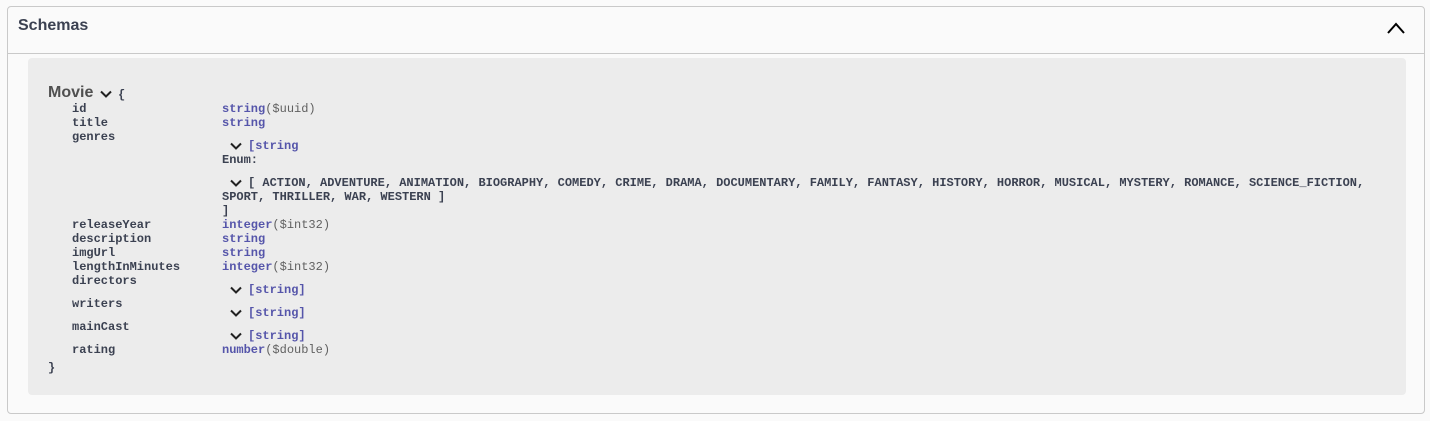 Image resolution: width=1430 pixels, height=421 pixels. What do you see at coordinates (244, 239) in the screenshot?
I see `prop-type-description: string` at bounding box center [244, 239].